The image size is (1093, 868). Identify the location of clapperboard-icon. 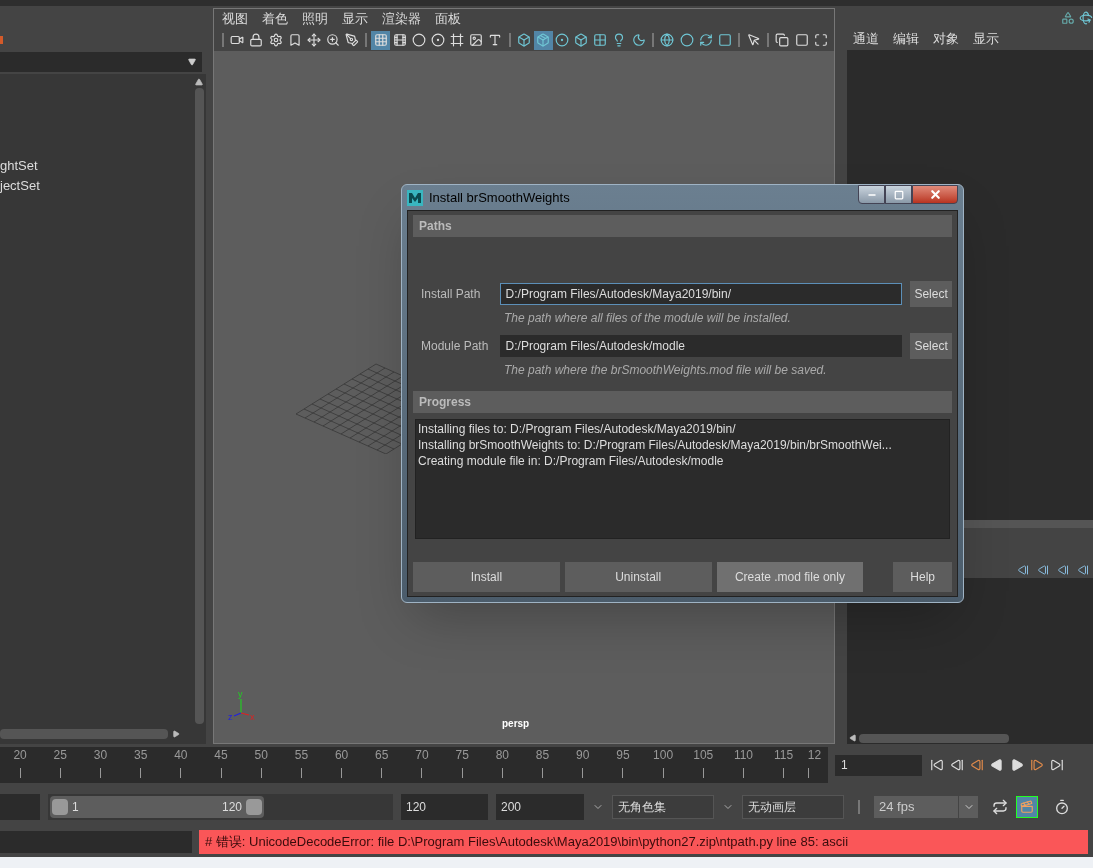
(1027, 807).